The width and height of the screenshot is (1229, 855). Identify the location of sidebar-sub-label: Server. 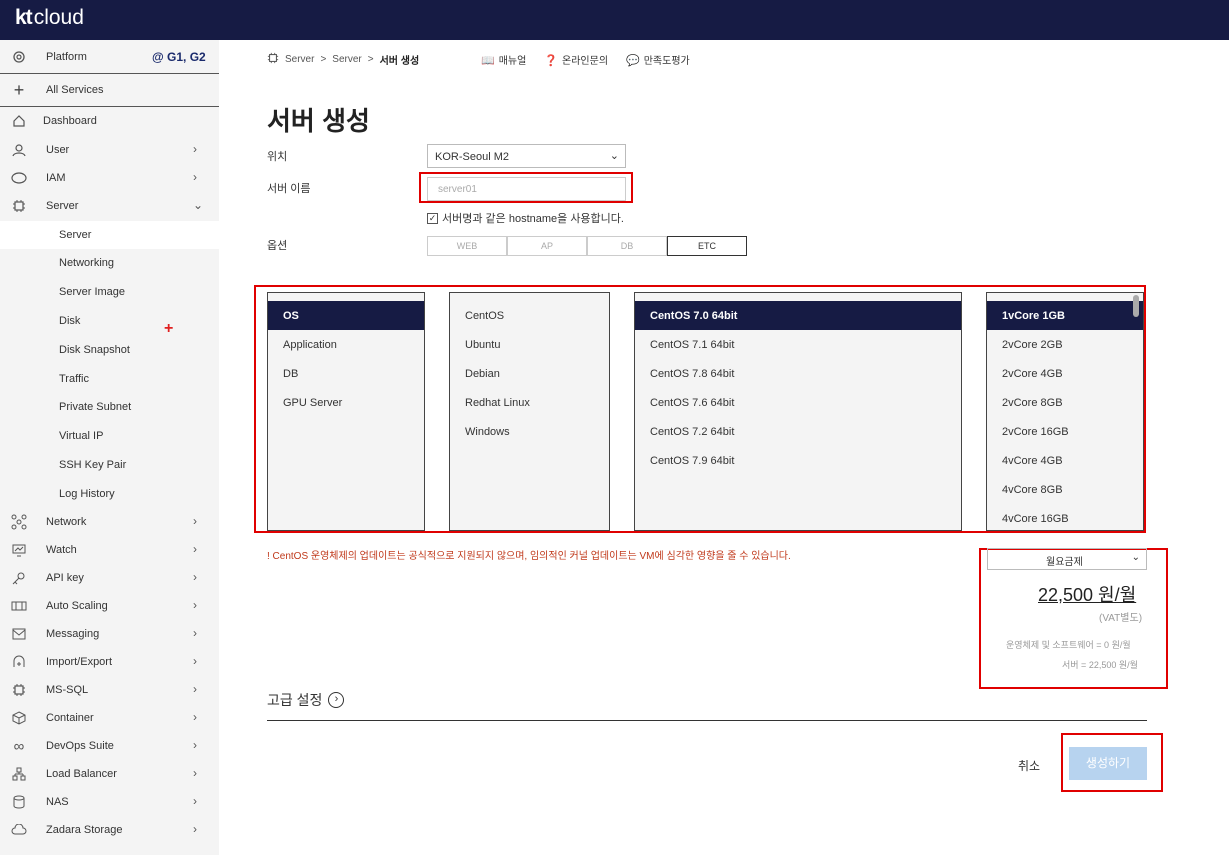
(75, 235).